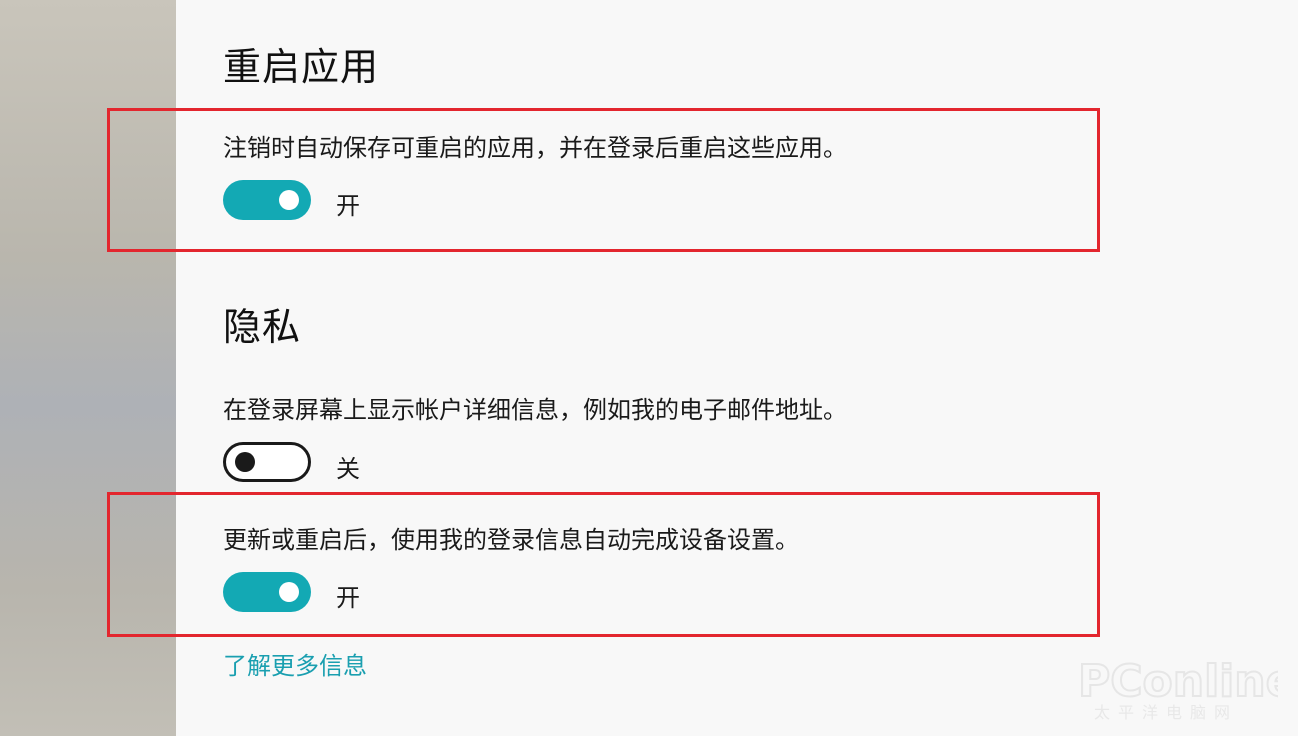 This screenshot has height=736, width=1298. Describe the element at coordinates (535, 410) in the screenshot. I see `show-account-details-description: 在登录屏幕上显示帐户详细信息，例如我的电子邮件地址。` at that location.